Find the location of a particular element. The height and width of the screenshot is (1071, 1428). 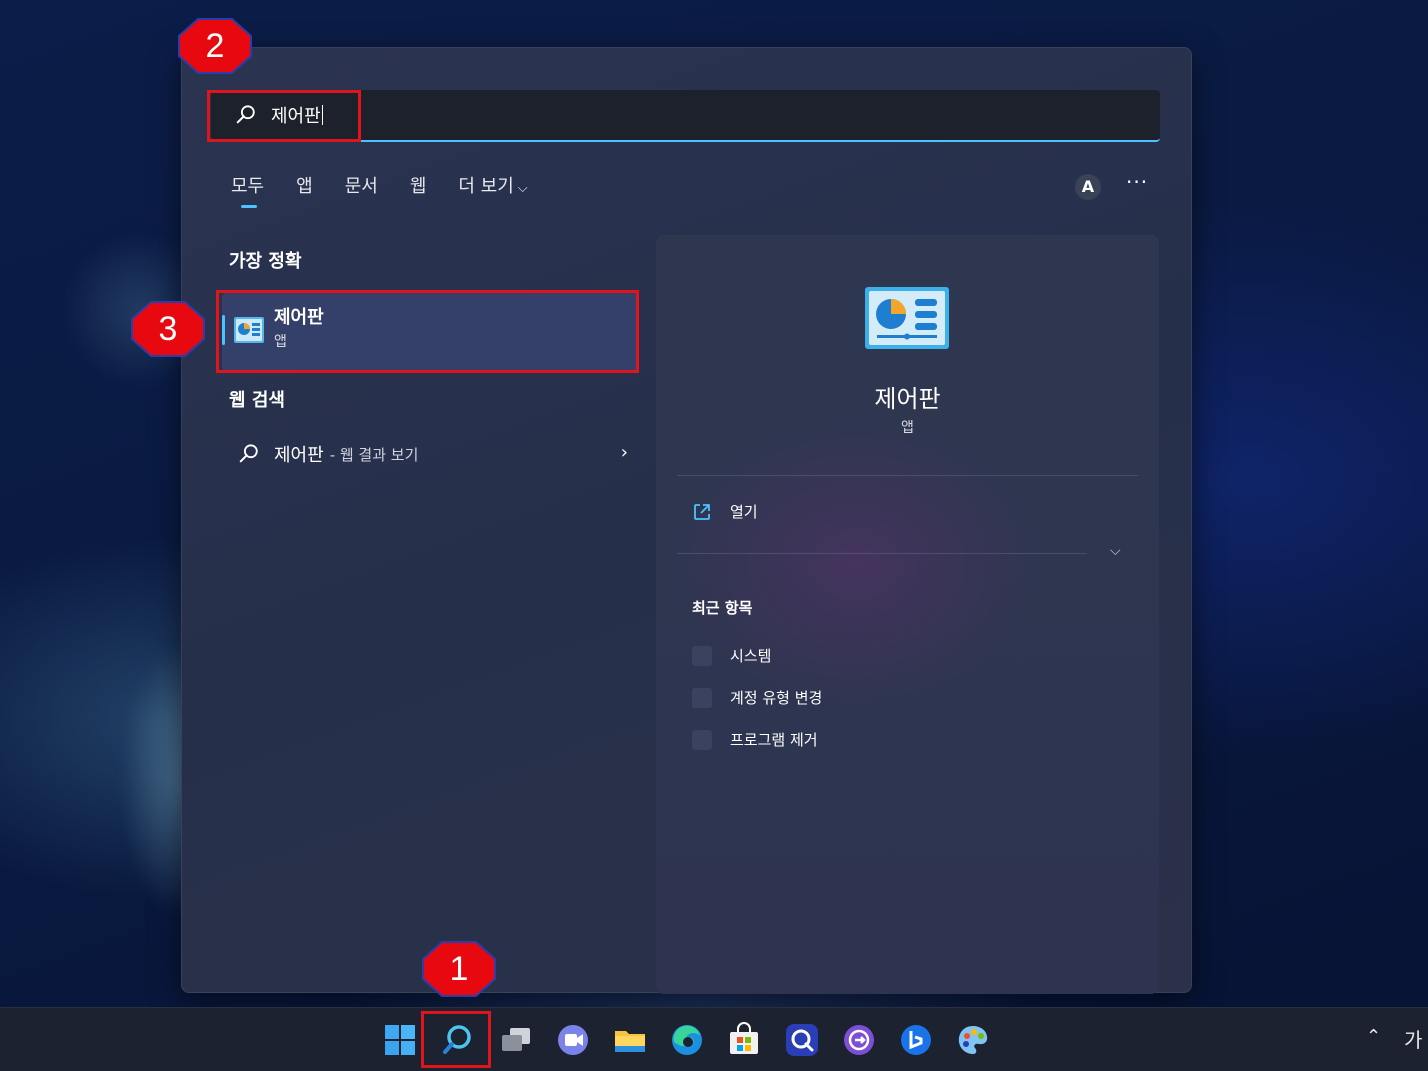

annotation-badge-label: 1 is located at coordinates (459, 969).